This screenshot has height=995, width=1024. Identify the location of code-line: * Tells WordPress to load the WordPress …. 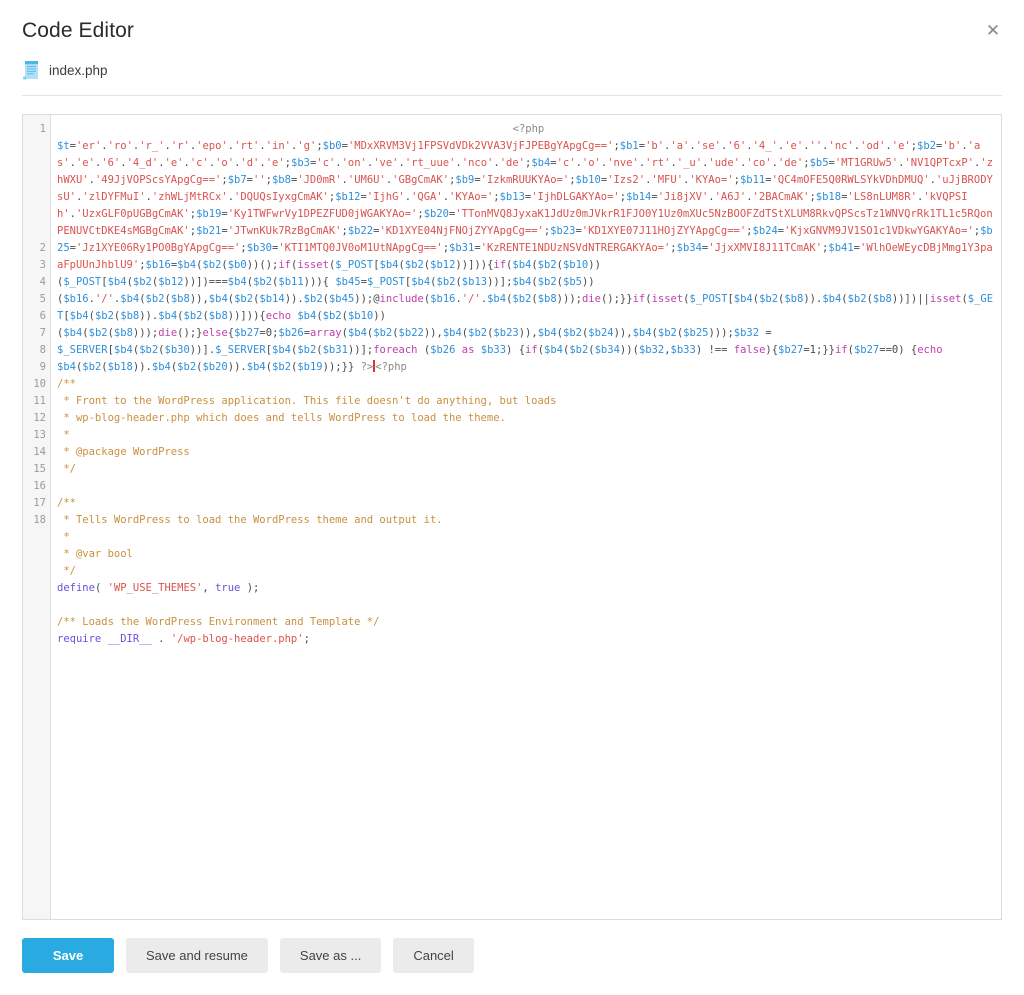
(250, 520).